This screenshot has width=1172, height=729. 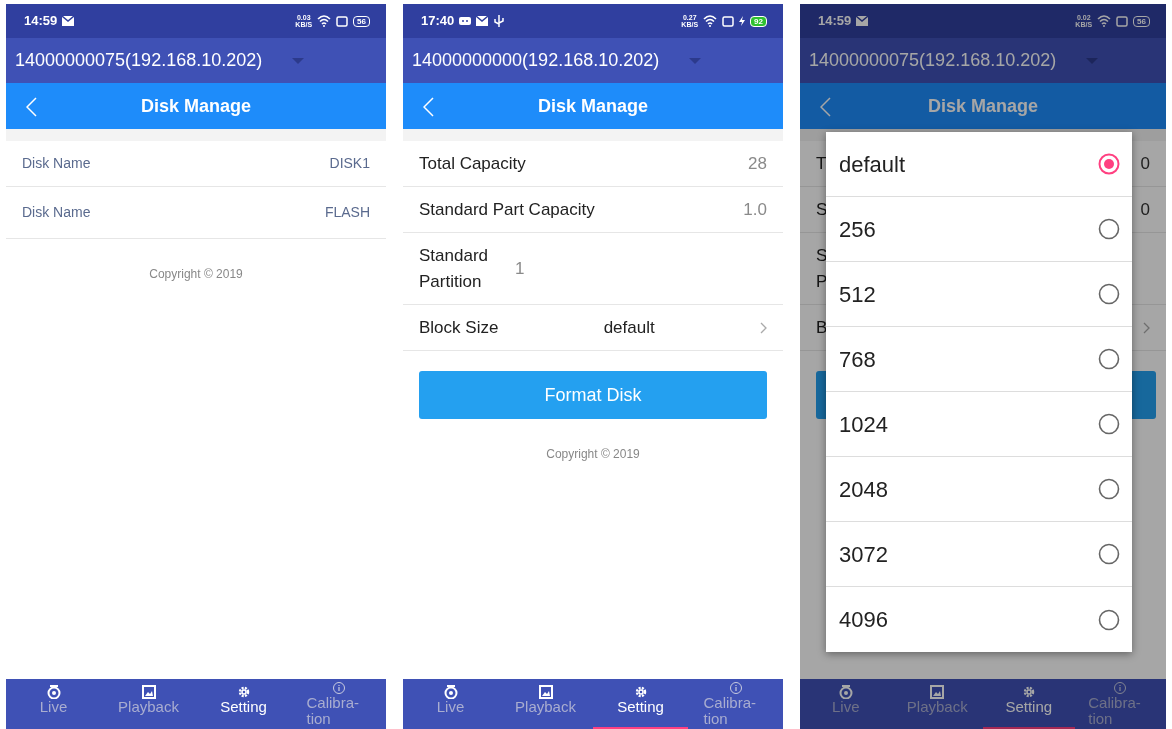 I want to click on chat-icon, so click(x=465, y=21).